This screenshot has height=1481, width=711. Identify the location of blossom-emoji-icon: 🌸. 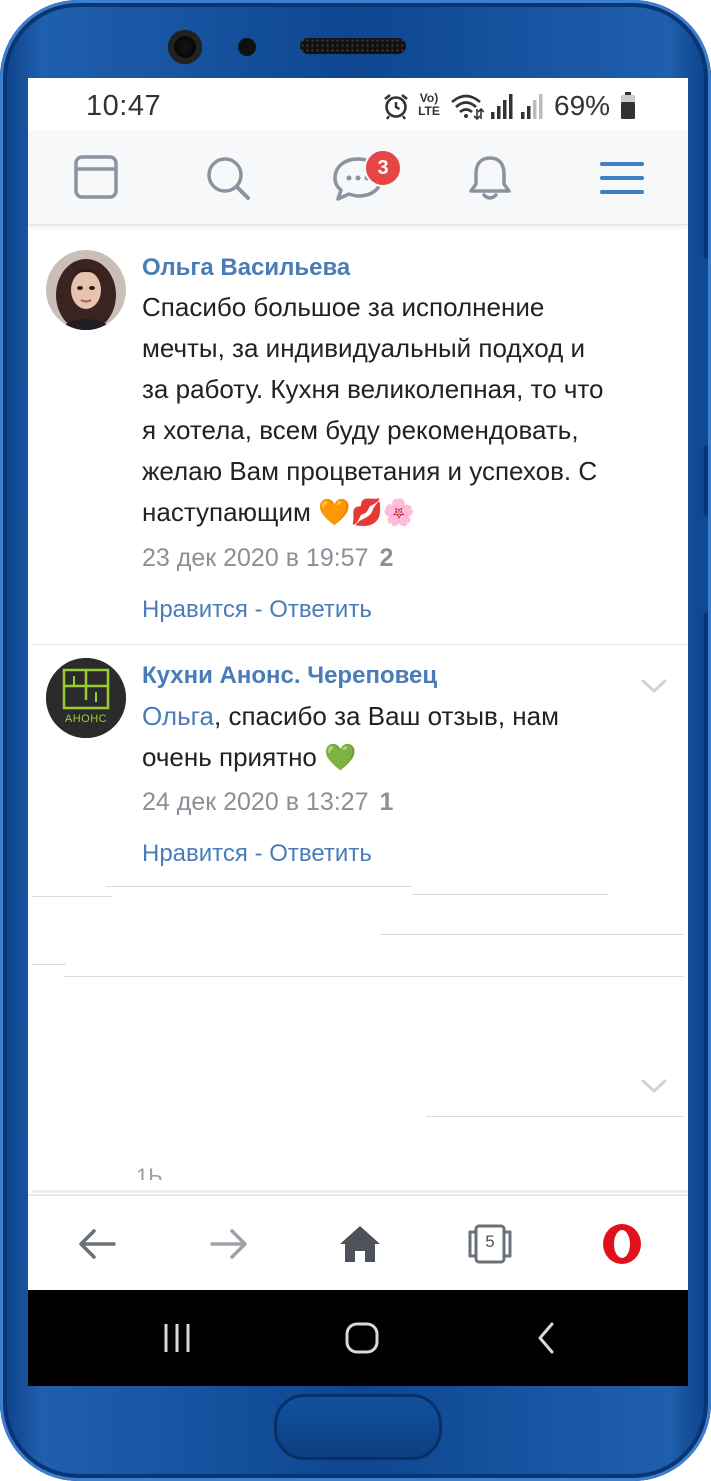
(399, 512).